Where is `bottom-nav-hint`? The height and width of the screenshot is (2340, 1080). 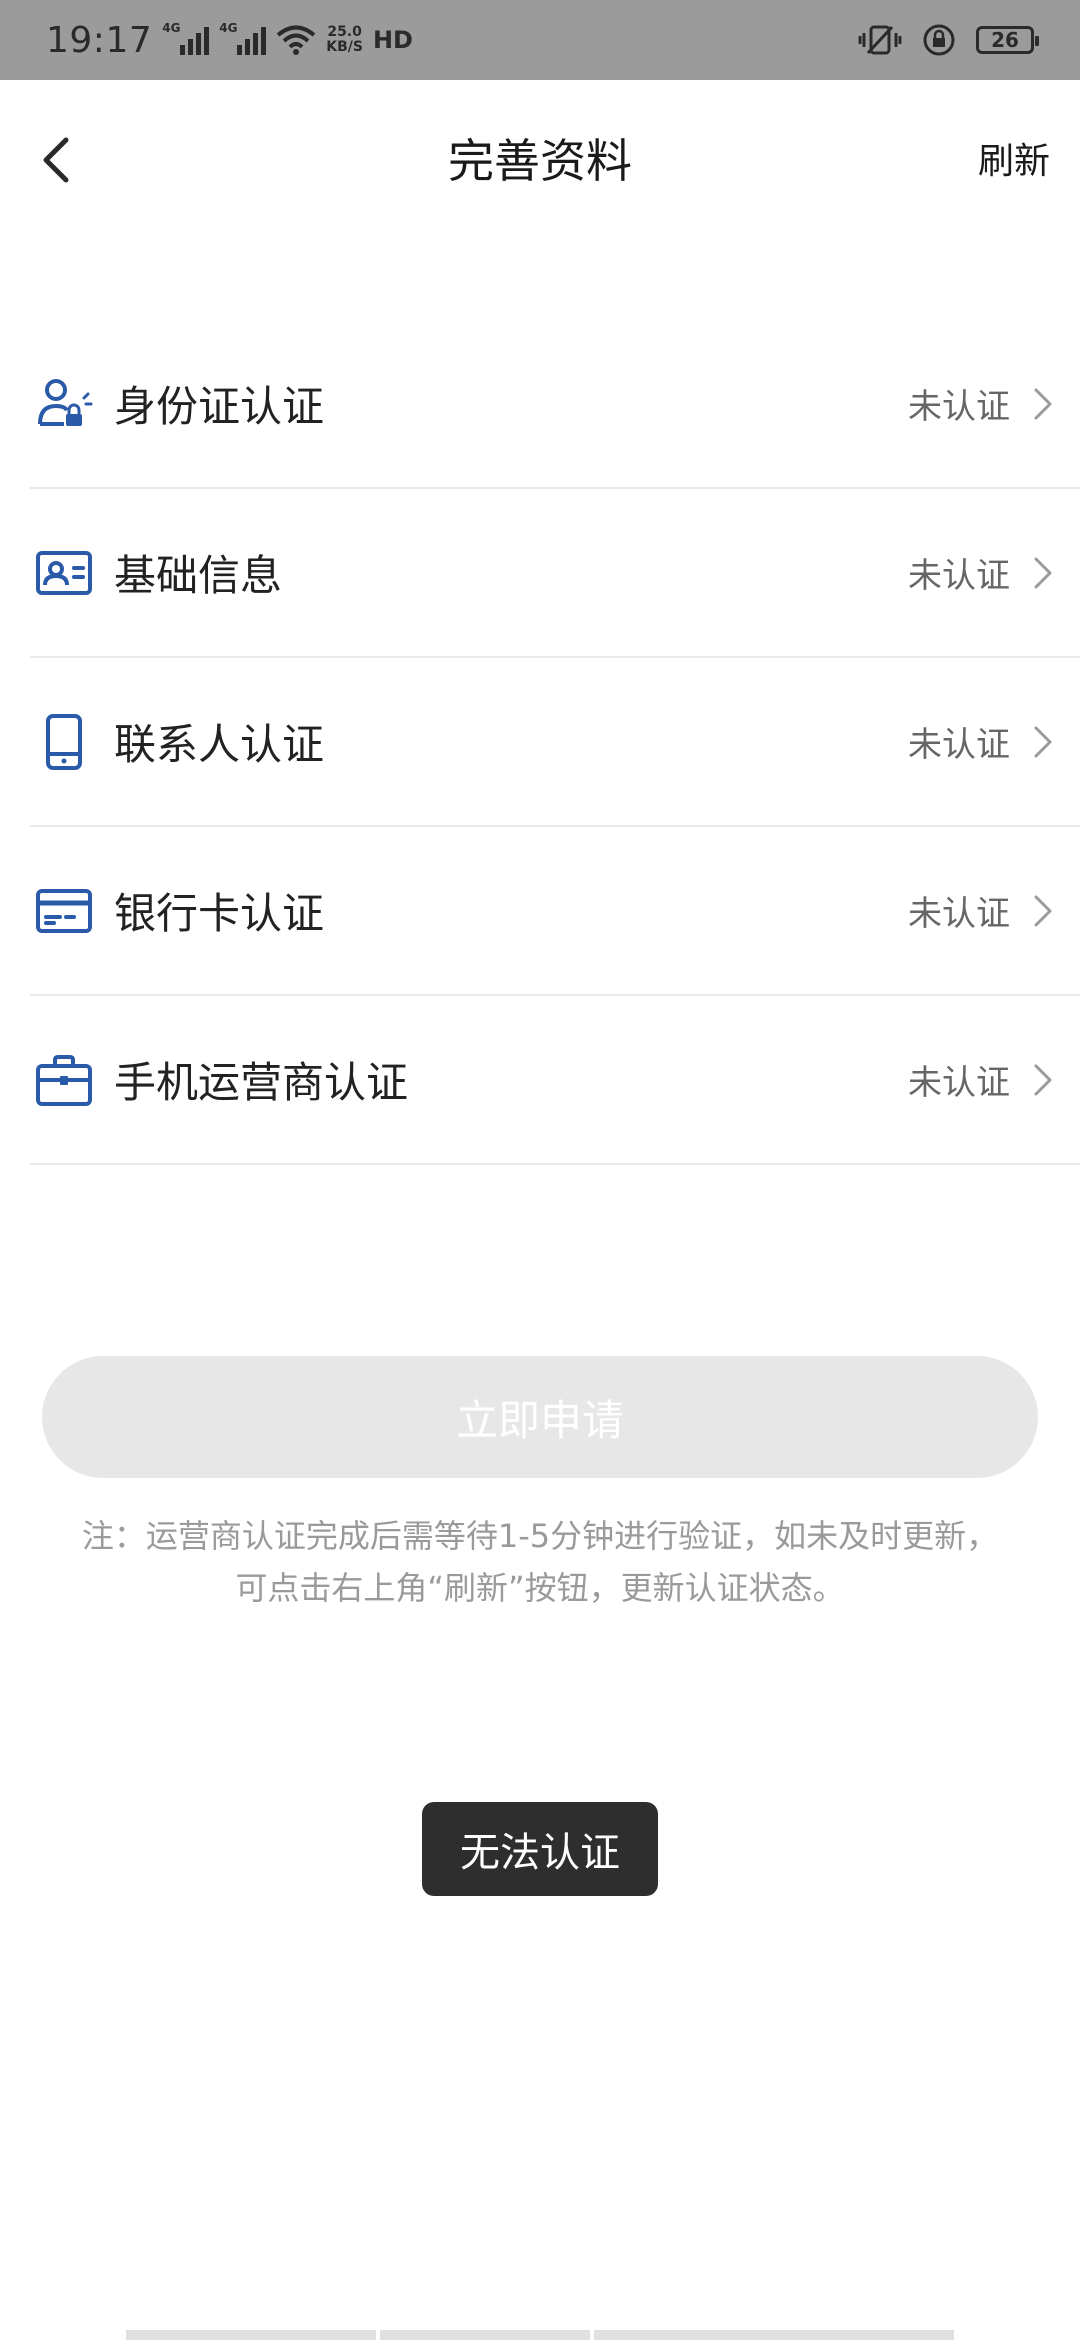 bottom-nav-hint is located at coordinates (540, 2335).